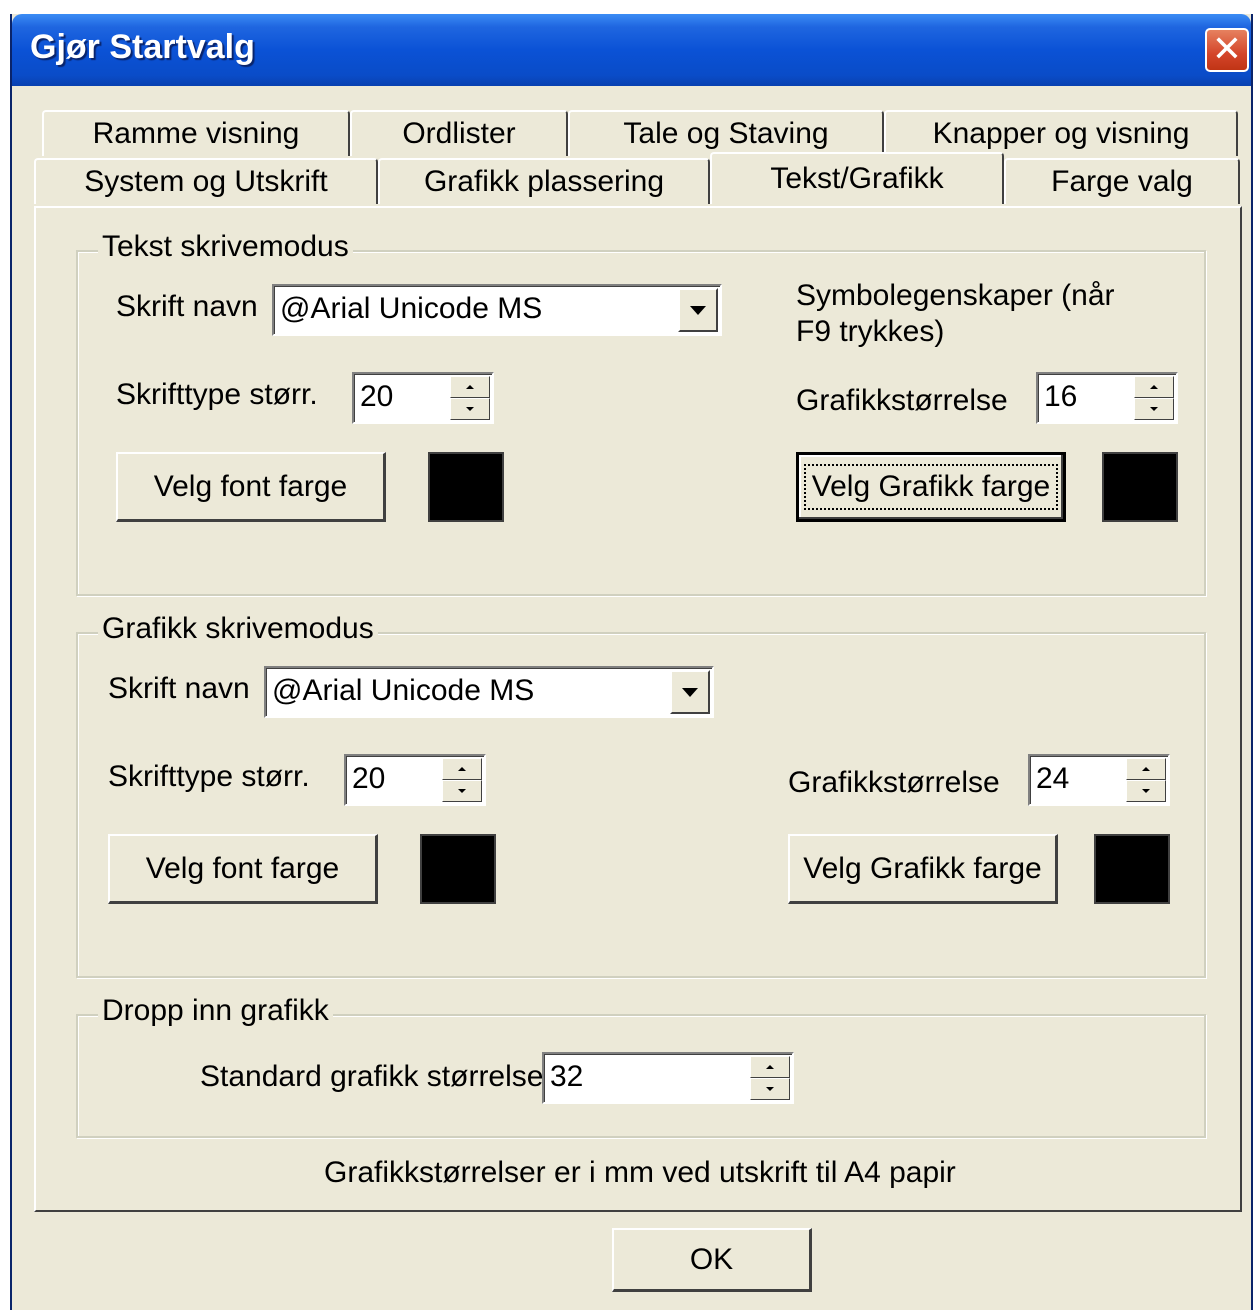 The height and width of the screenshot is (1310, 1253). I want to click on standard-size-spinner: 32, so click(668, 1078).